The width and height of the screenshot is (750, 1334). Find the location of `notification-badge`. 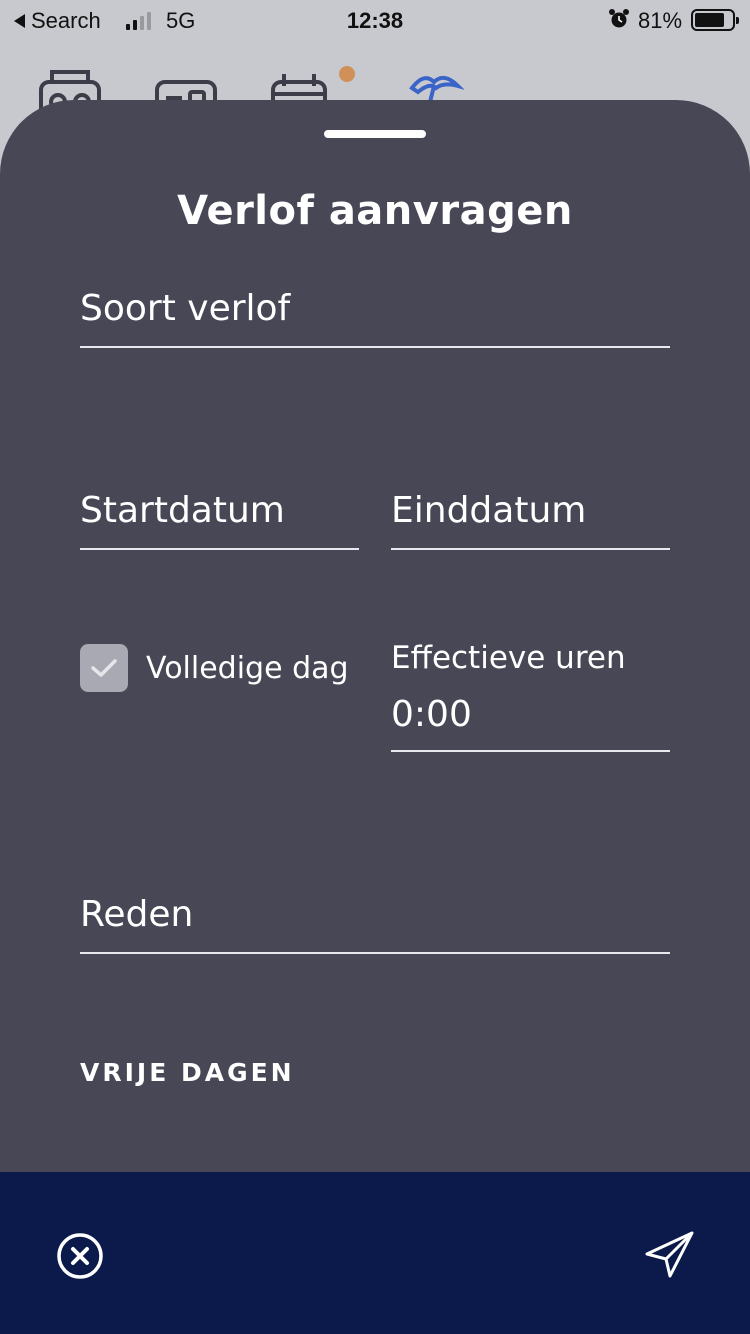

notification-badge is located at coordinates (347, 74).